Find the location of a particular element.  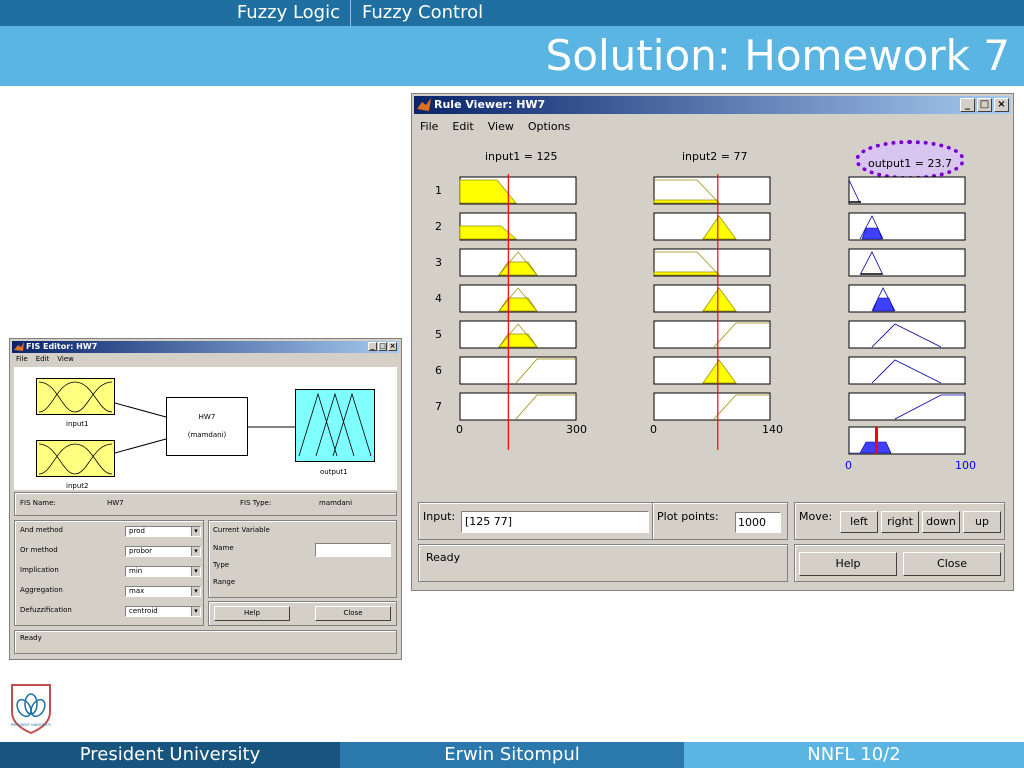

rule-7-input1-box is located at coordinates (518, 406).